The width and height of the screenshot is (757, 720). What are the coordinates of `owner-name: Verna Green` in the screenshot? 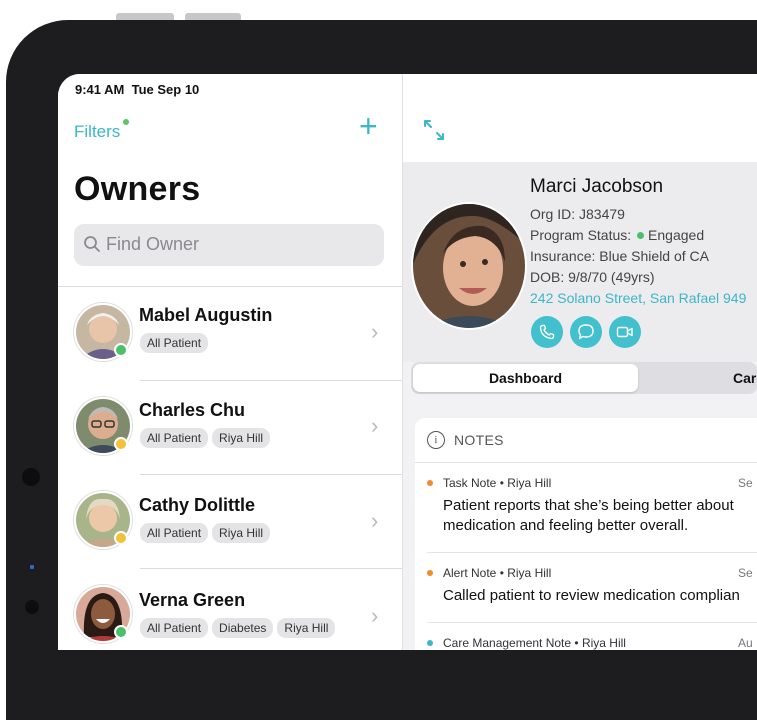 It's located at (192, 600).